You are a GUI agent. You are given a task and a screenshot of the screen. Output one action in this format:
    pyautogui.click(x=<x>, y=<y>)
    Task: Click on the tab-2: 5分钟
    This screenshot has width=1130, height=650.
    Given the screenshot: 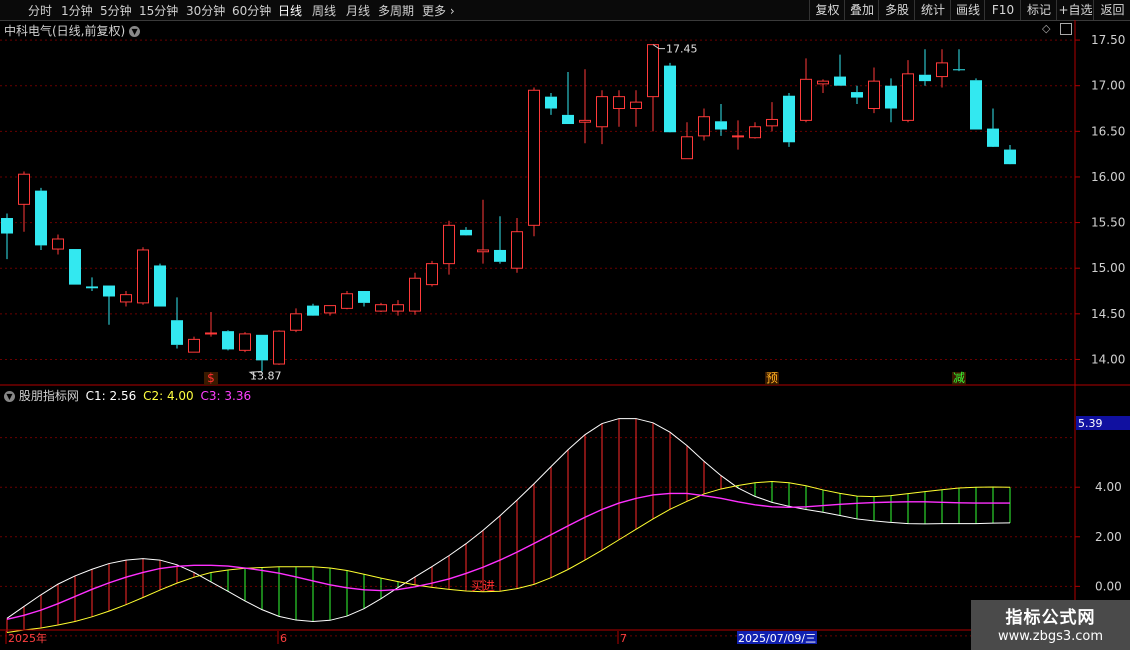 What is the action you would take?
    pyautogui.click(x=116, y=10)
    